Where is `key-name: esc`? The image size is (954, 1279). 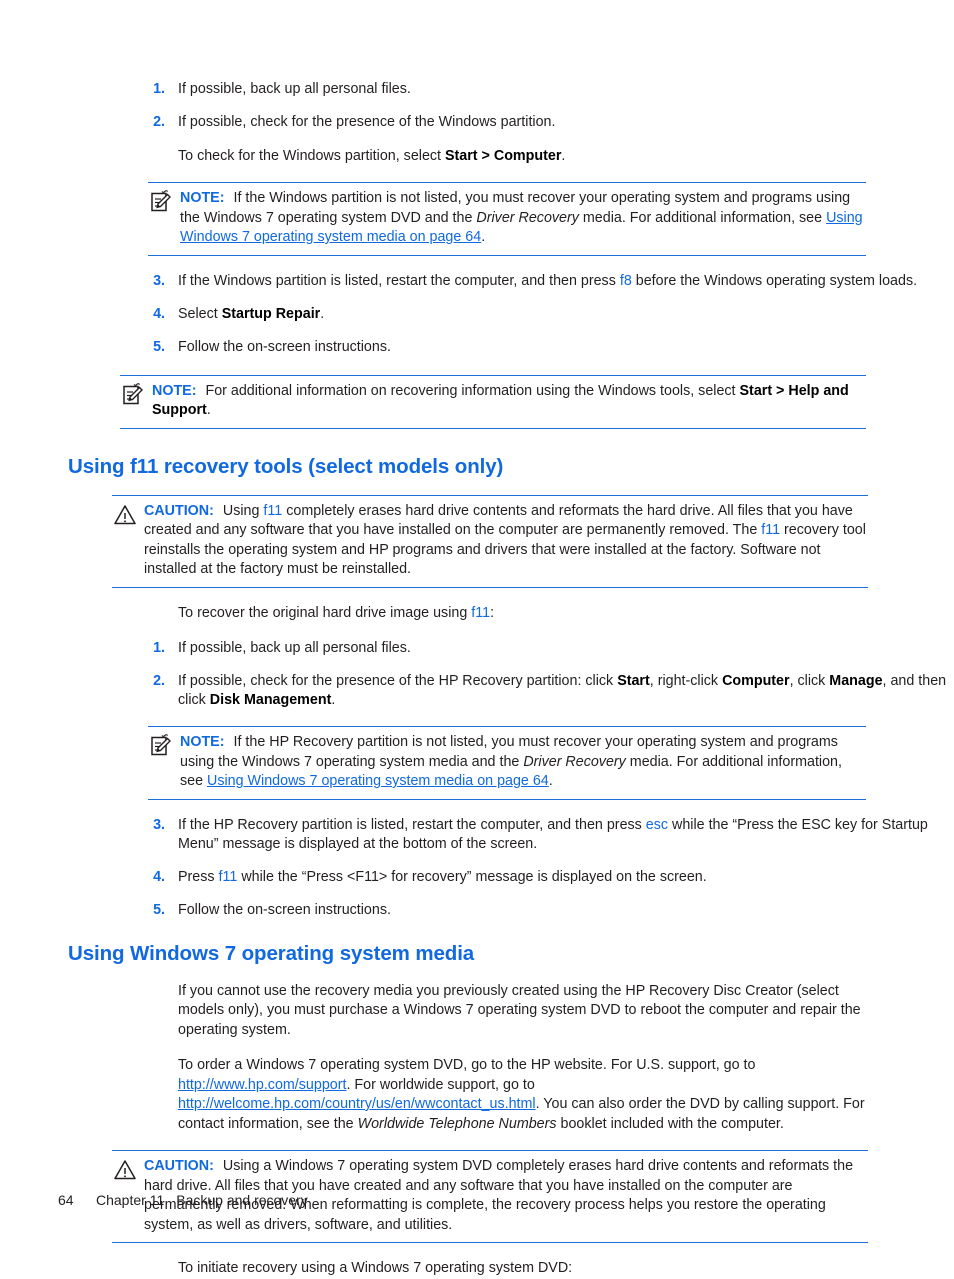 key-name: esc is located at coordinates (657, 824).